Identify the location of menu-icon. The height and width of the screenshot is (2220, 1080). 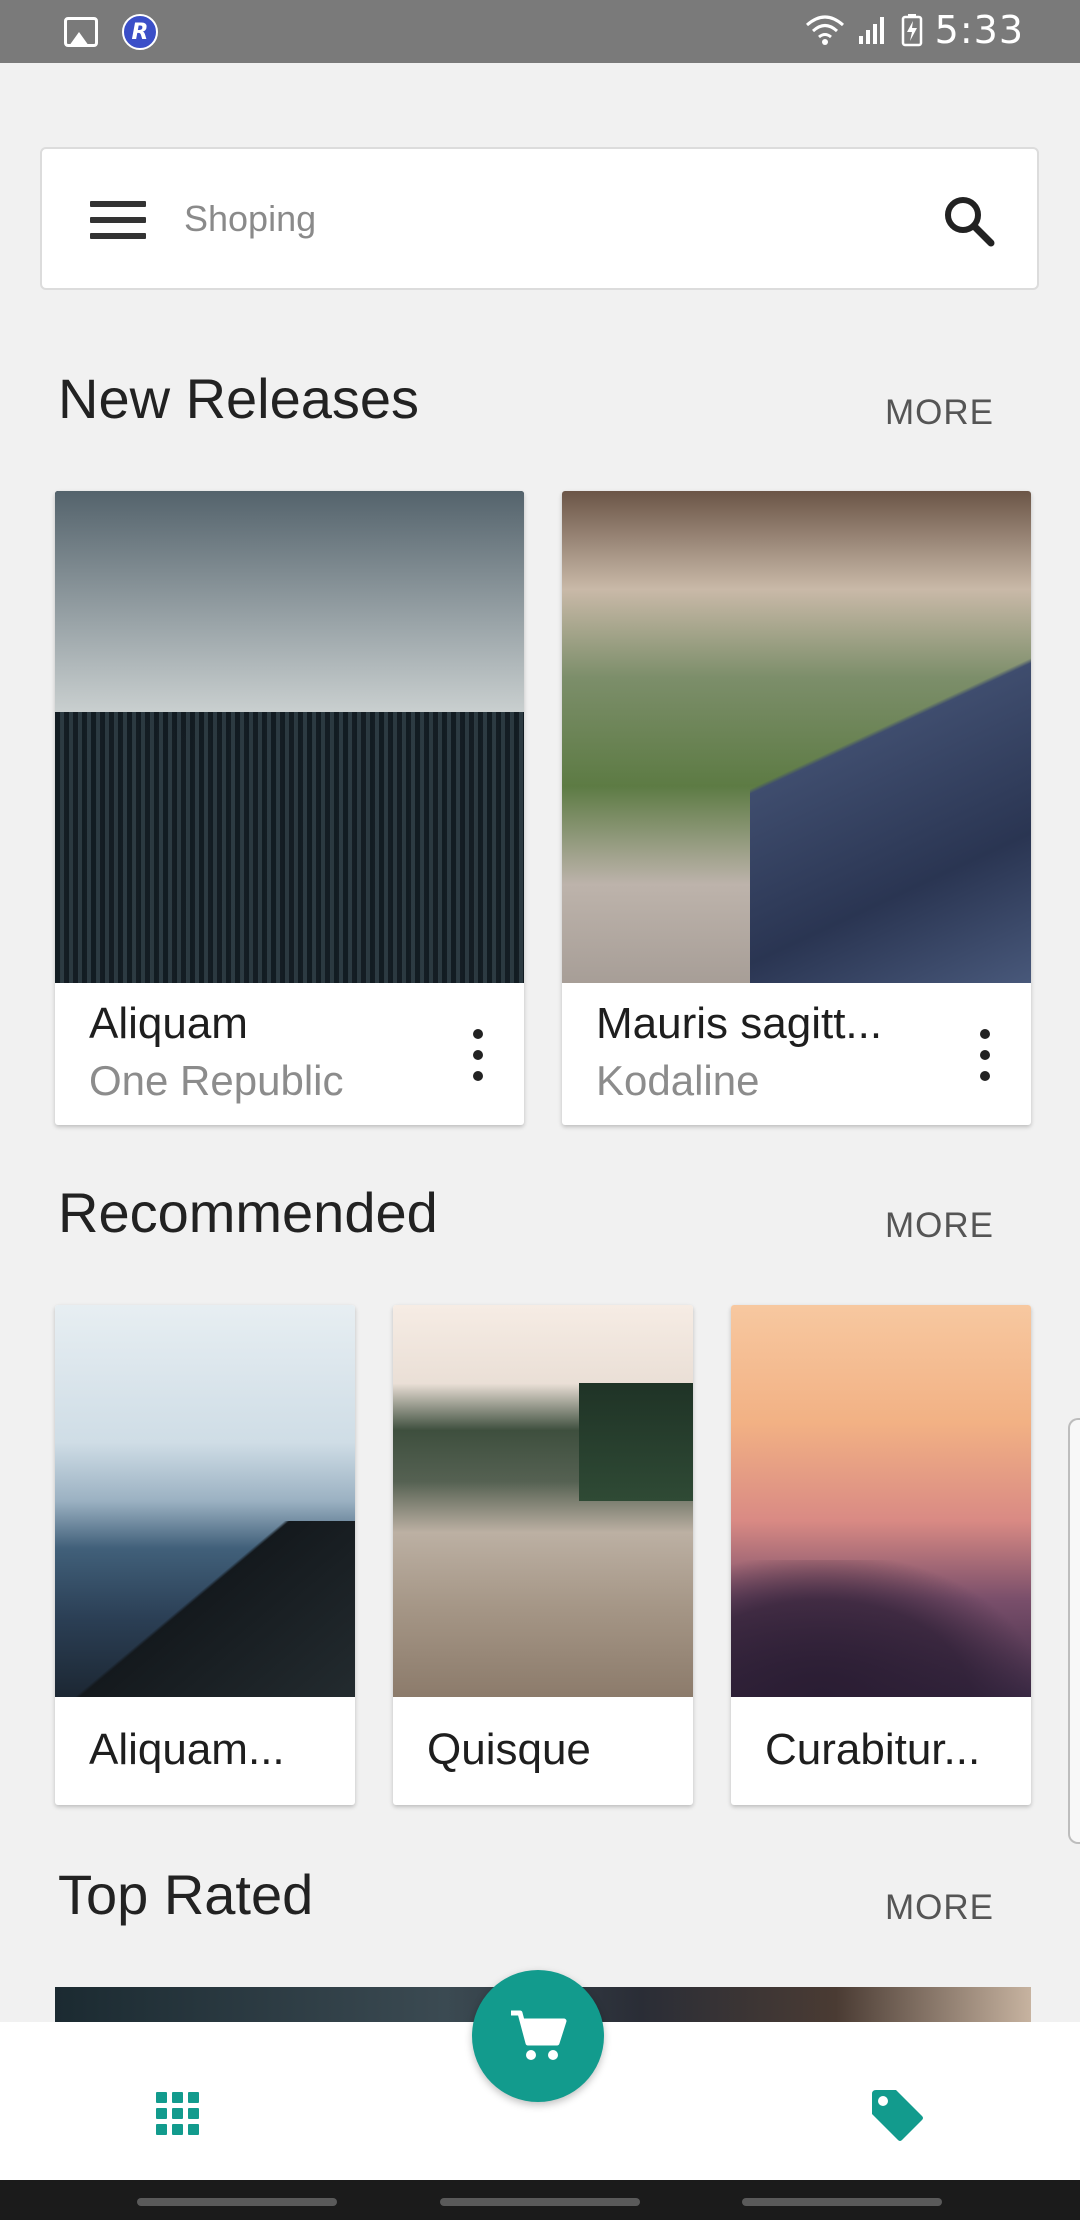
(118, 220).